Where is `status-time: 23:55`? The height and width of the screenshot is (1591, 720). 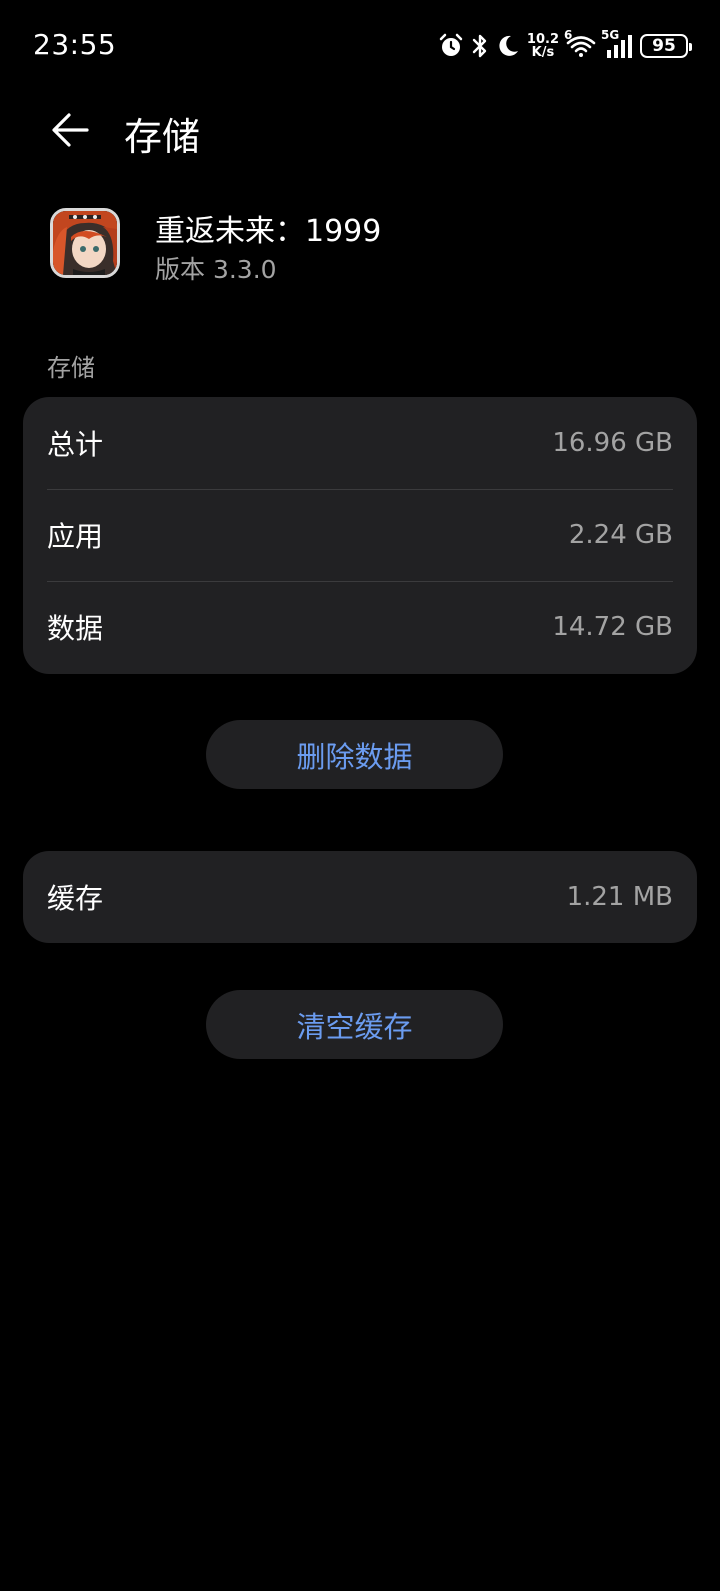 status-time: 23:55 is located at coordinates (75, 44).